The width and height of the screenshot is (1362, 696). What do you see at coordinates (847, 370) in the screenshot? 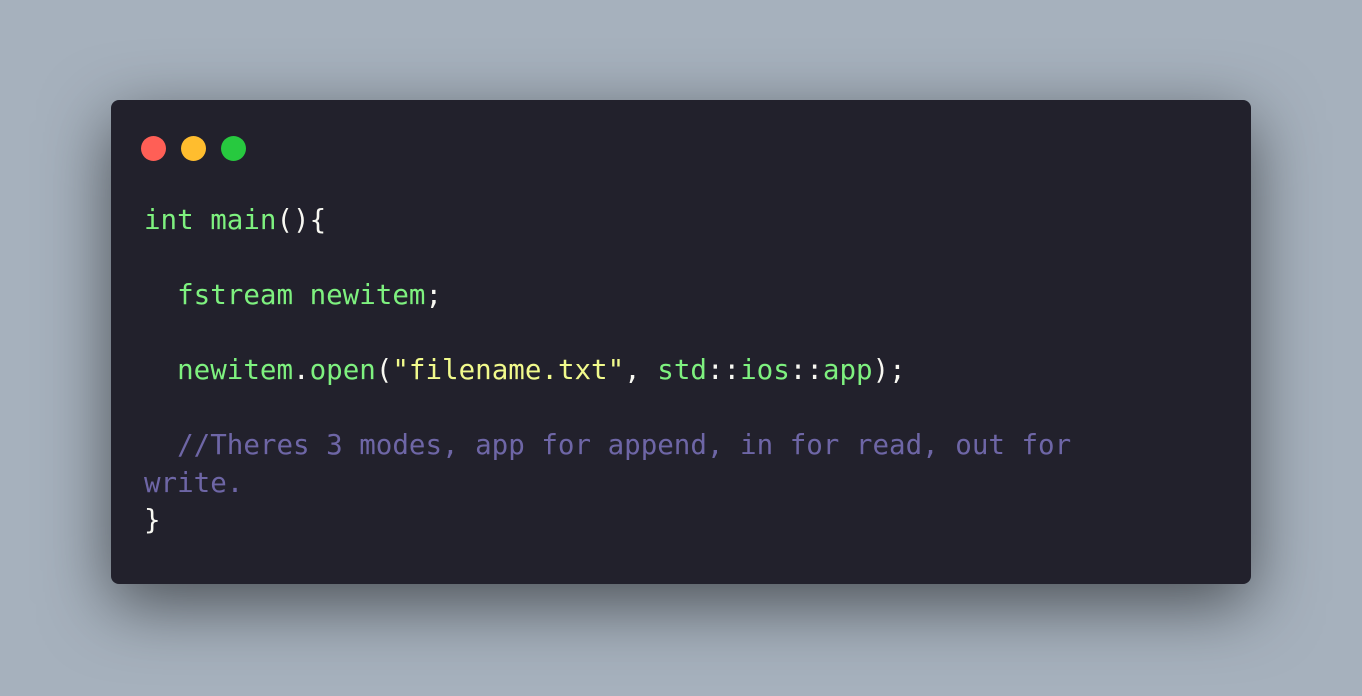
I see `code-token-fn: app` at bounding box center [847, 370].